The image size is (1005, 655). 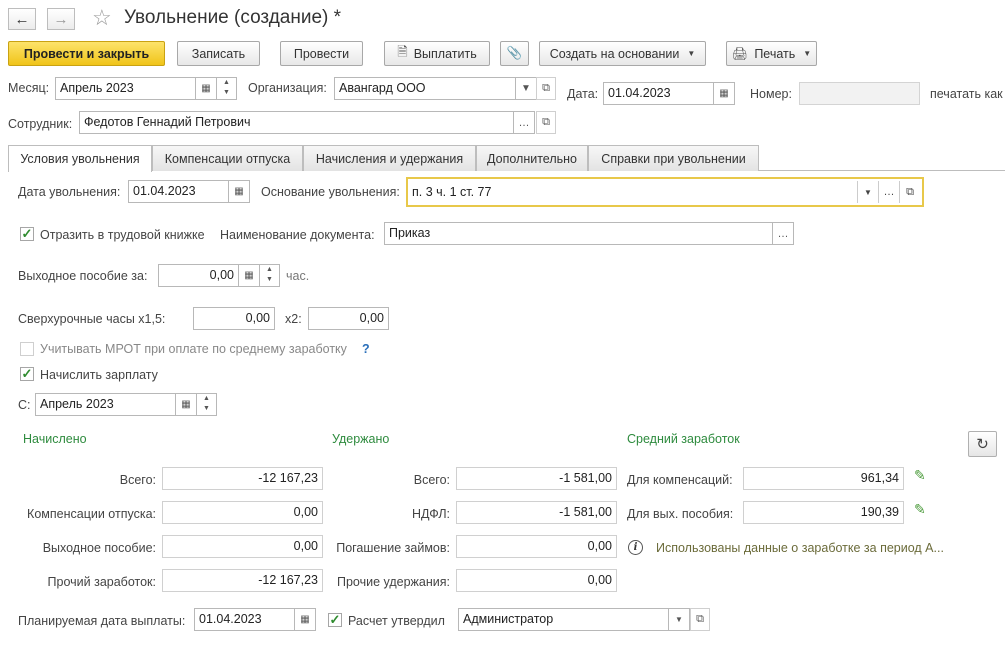 What do you see at coordinates (86, 53) in the screenshot?
I see `post-and-close-button: Провести и закрыть` at bounding box center [86, 53].